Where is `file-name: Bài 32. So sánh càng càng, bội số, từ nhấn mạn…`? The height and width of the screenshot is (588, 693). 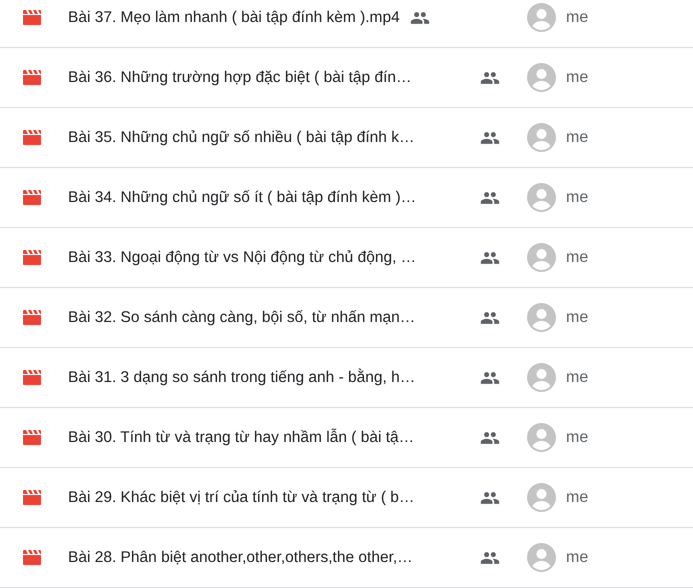
file-name: Bài 32. So sánh càng càng, bội số, từ nhấn mạn… is located at coordinates (242, 317).